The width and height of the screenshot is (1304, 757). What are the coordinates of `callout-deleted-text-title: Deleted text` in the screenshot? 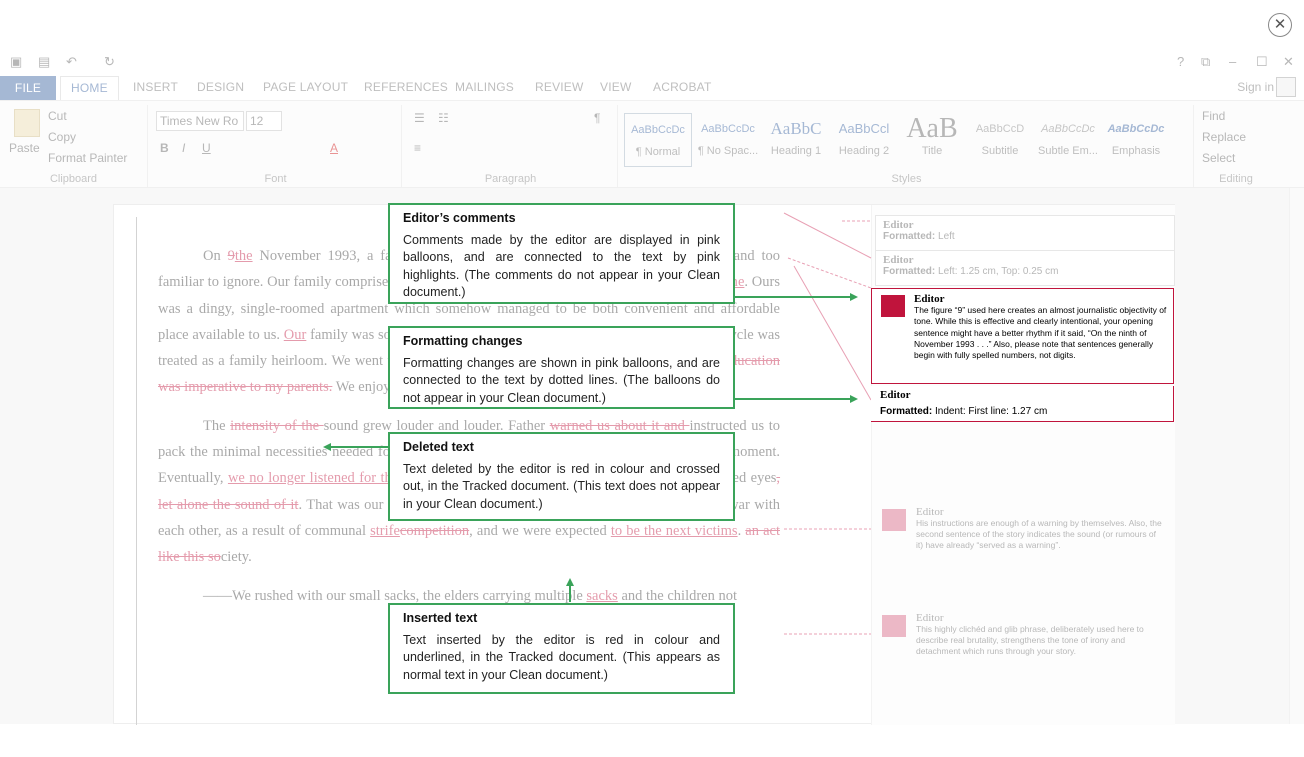 It's located at (438, 447).